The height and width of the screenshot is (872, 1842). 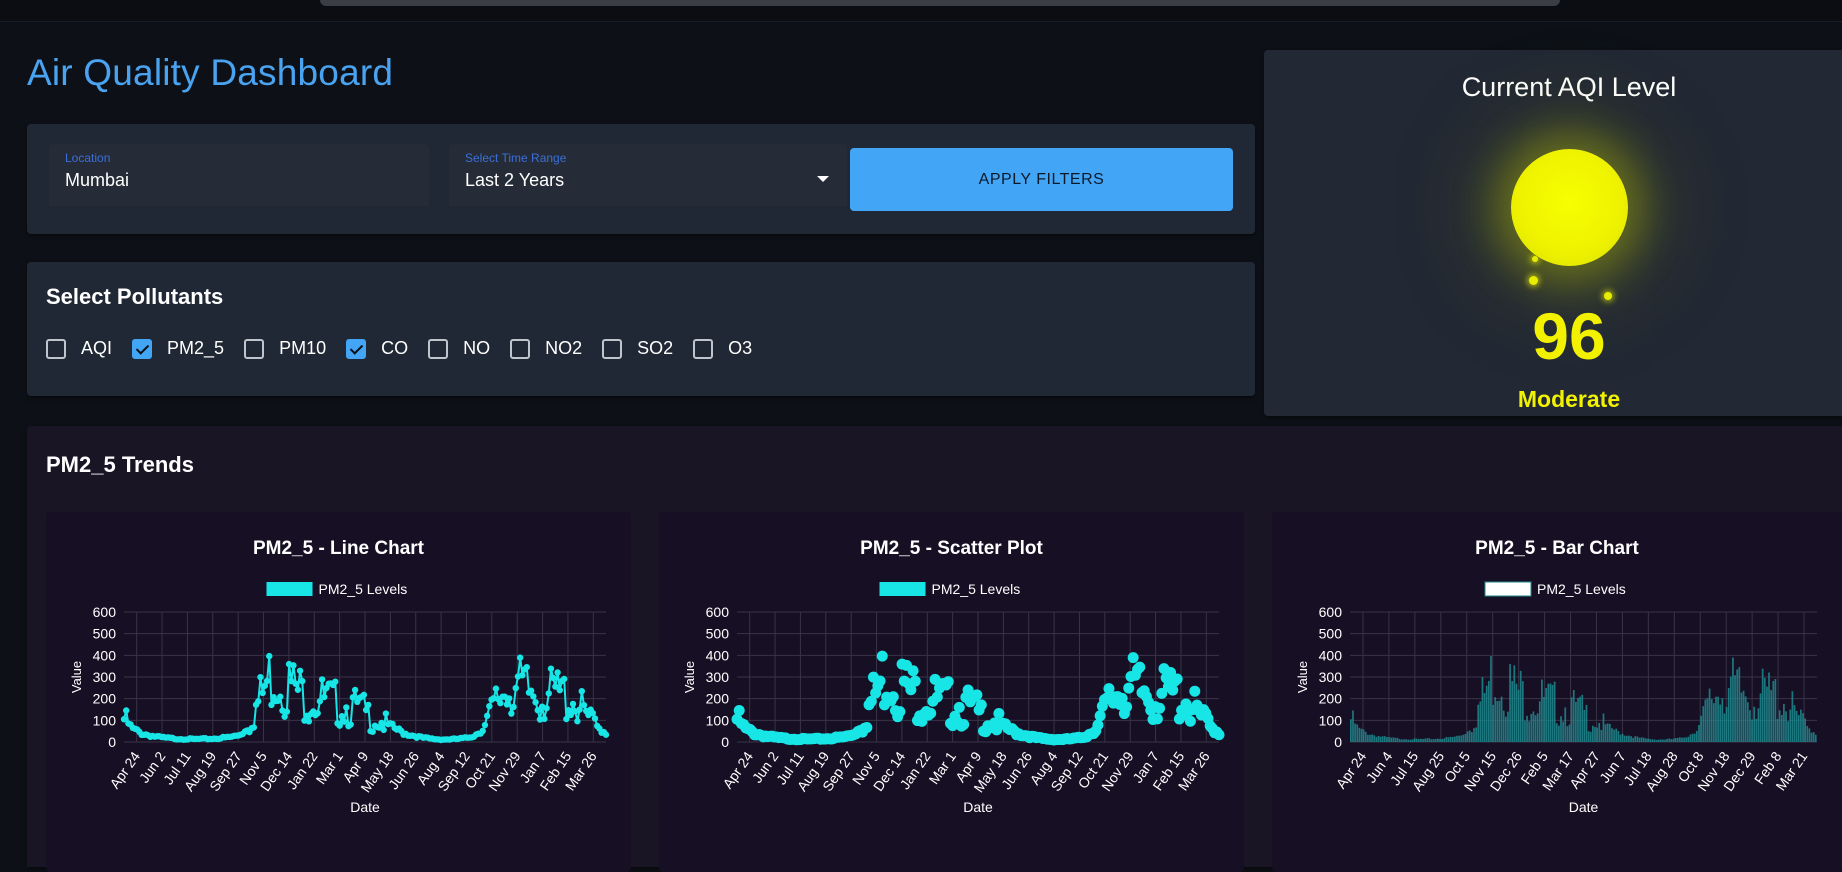 I want to click on legend-swatch, so click(x=1508, y=589).